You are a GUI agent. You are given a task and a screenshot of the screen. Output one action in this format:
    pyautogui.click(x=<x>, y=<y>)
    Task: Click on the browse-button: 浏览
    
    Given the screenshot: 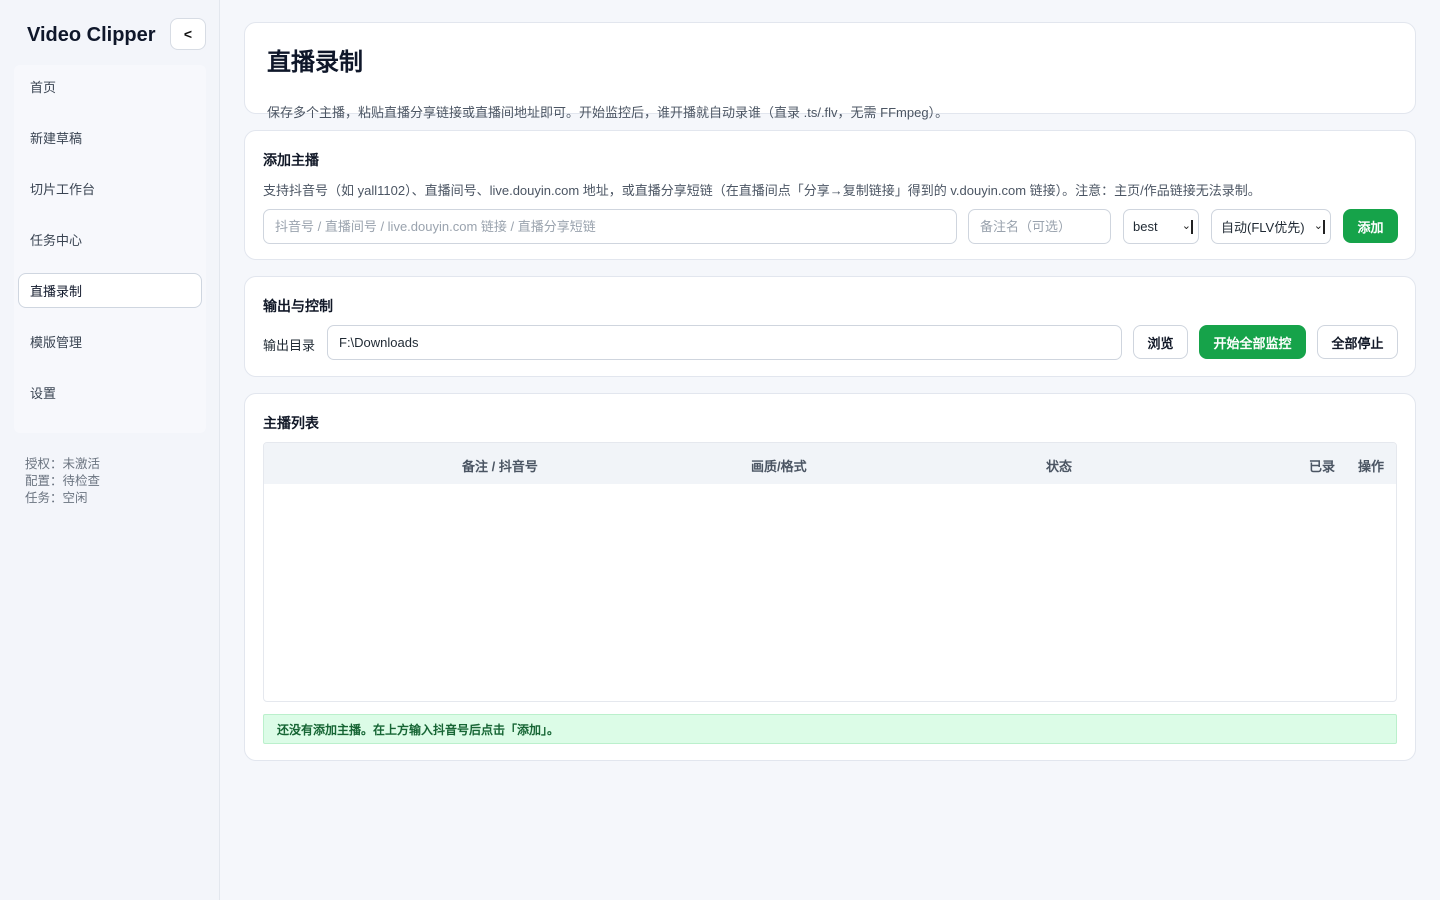 What is the action you would take?
    pyautogui.click(x=1160, y=342)
    